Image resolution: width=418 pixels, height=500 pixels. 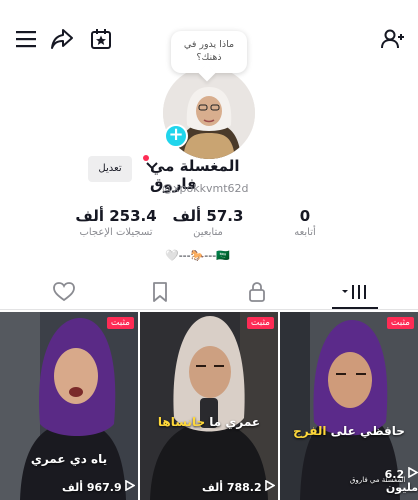 I want to click on video-caption-white: حافظي على, so click(x=367, y=431).